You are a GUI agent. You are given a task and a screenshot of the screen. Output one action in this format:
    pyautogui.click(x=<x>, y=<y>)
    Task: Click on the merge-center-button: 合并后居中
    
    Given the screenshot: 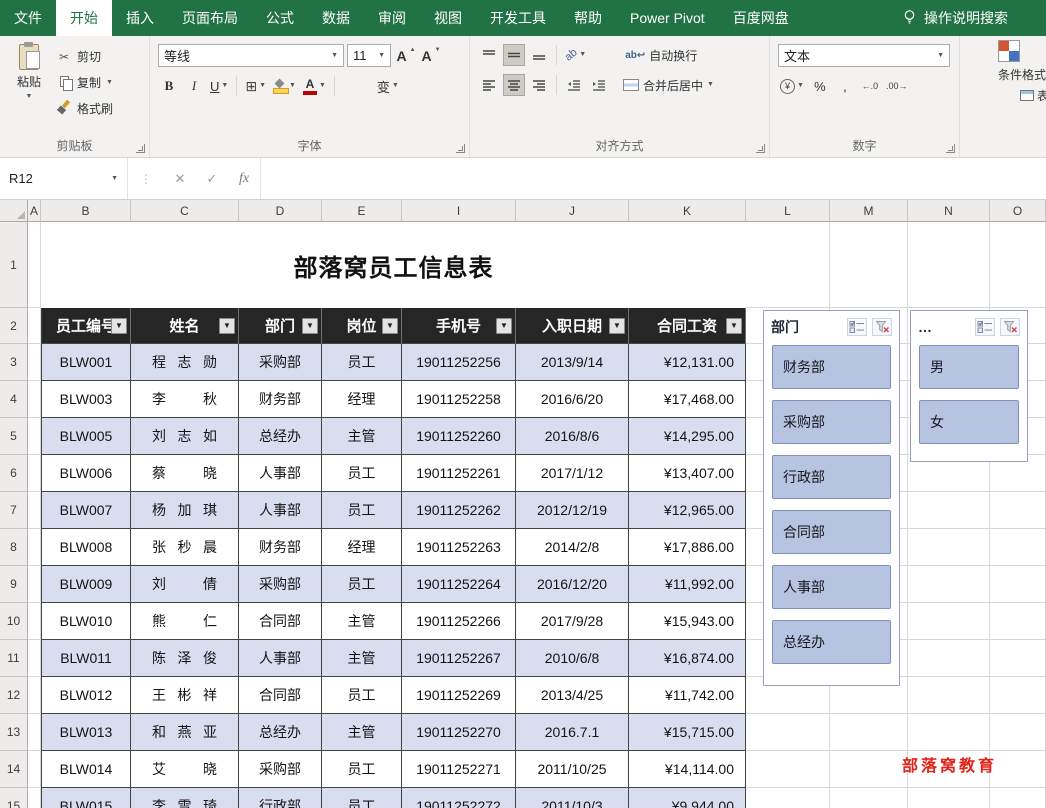 What is the action you would take?
    pyautogui.click(x=668, y=85)
    